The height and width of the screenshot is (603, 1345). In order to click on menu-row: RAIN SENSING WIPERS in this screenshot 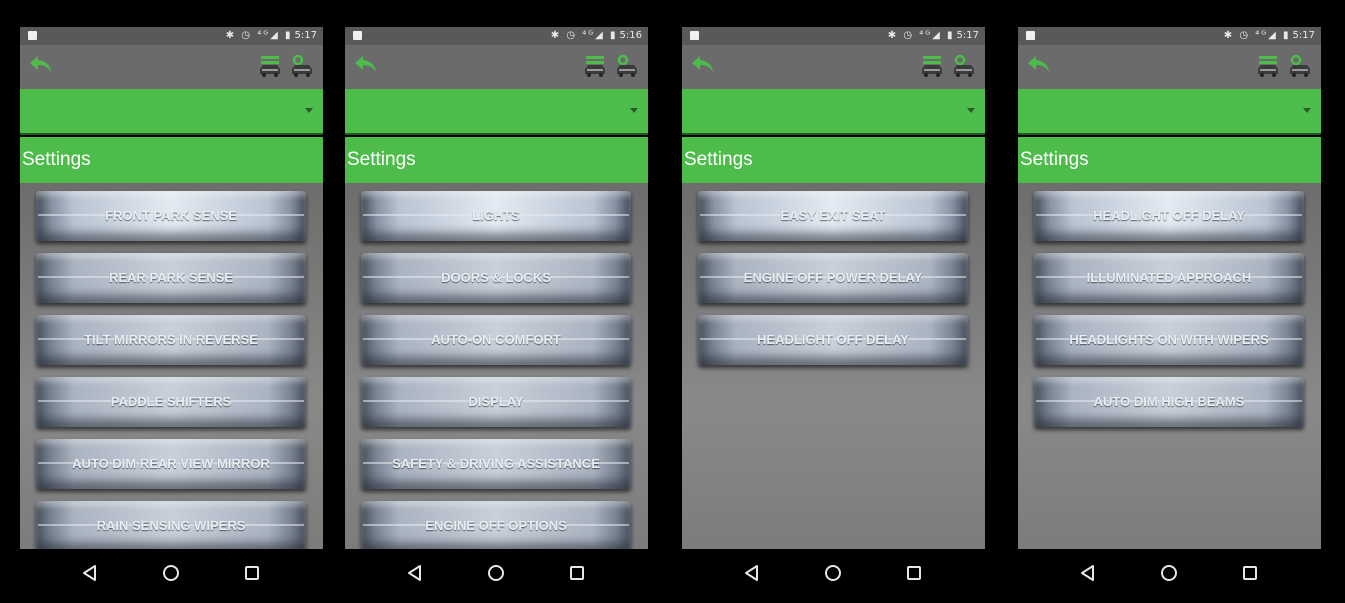, I will do `click(171, 525)`.